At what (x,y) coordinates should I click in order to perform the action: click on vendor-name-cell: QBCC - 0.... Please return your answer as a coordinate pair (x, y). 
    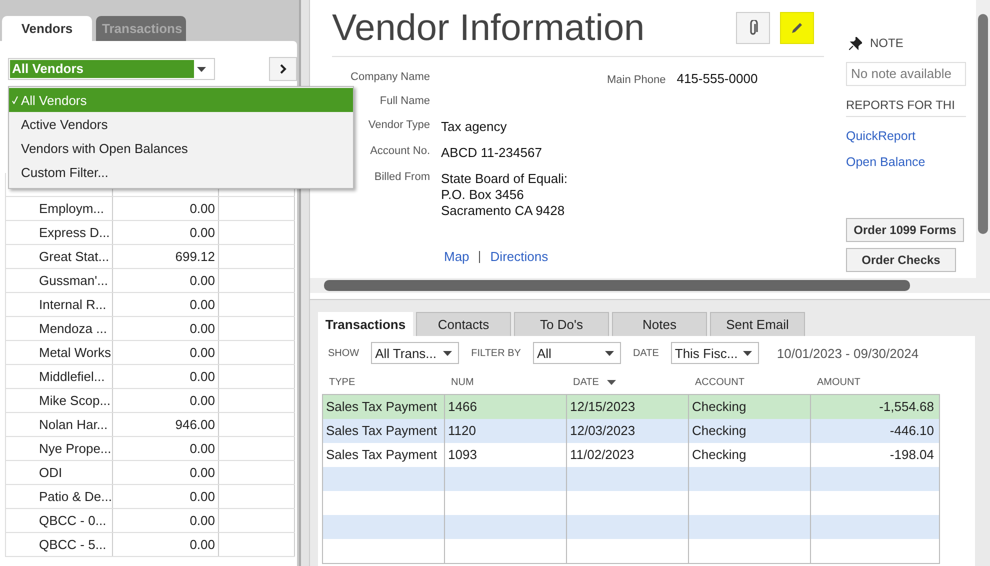
    Looking at the image, I should click on (59, 520).